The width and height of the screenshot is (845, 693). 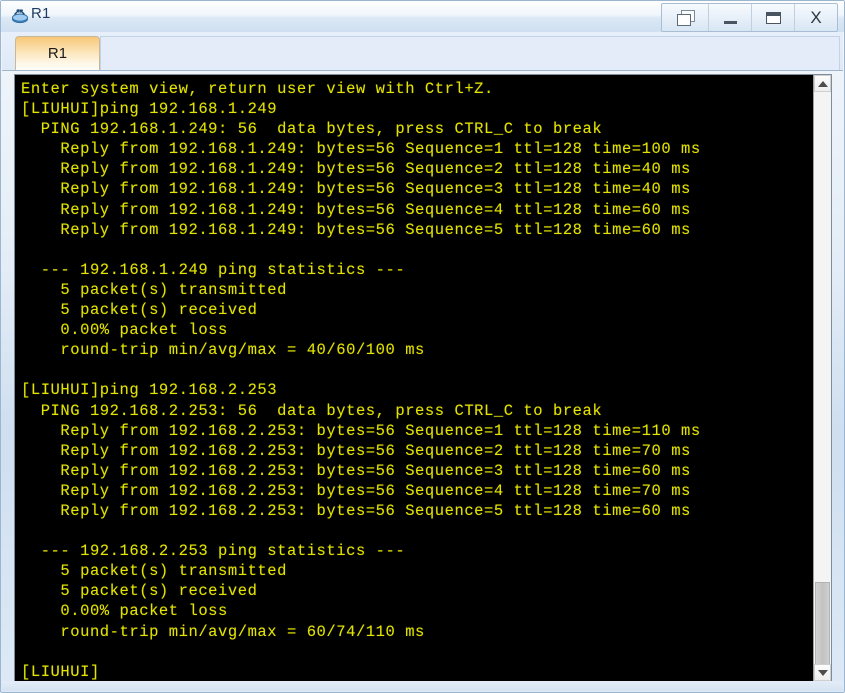 I want to click on vertical-scrollbar, so click(x=822, y=378).